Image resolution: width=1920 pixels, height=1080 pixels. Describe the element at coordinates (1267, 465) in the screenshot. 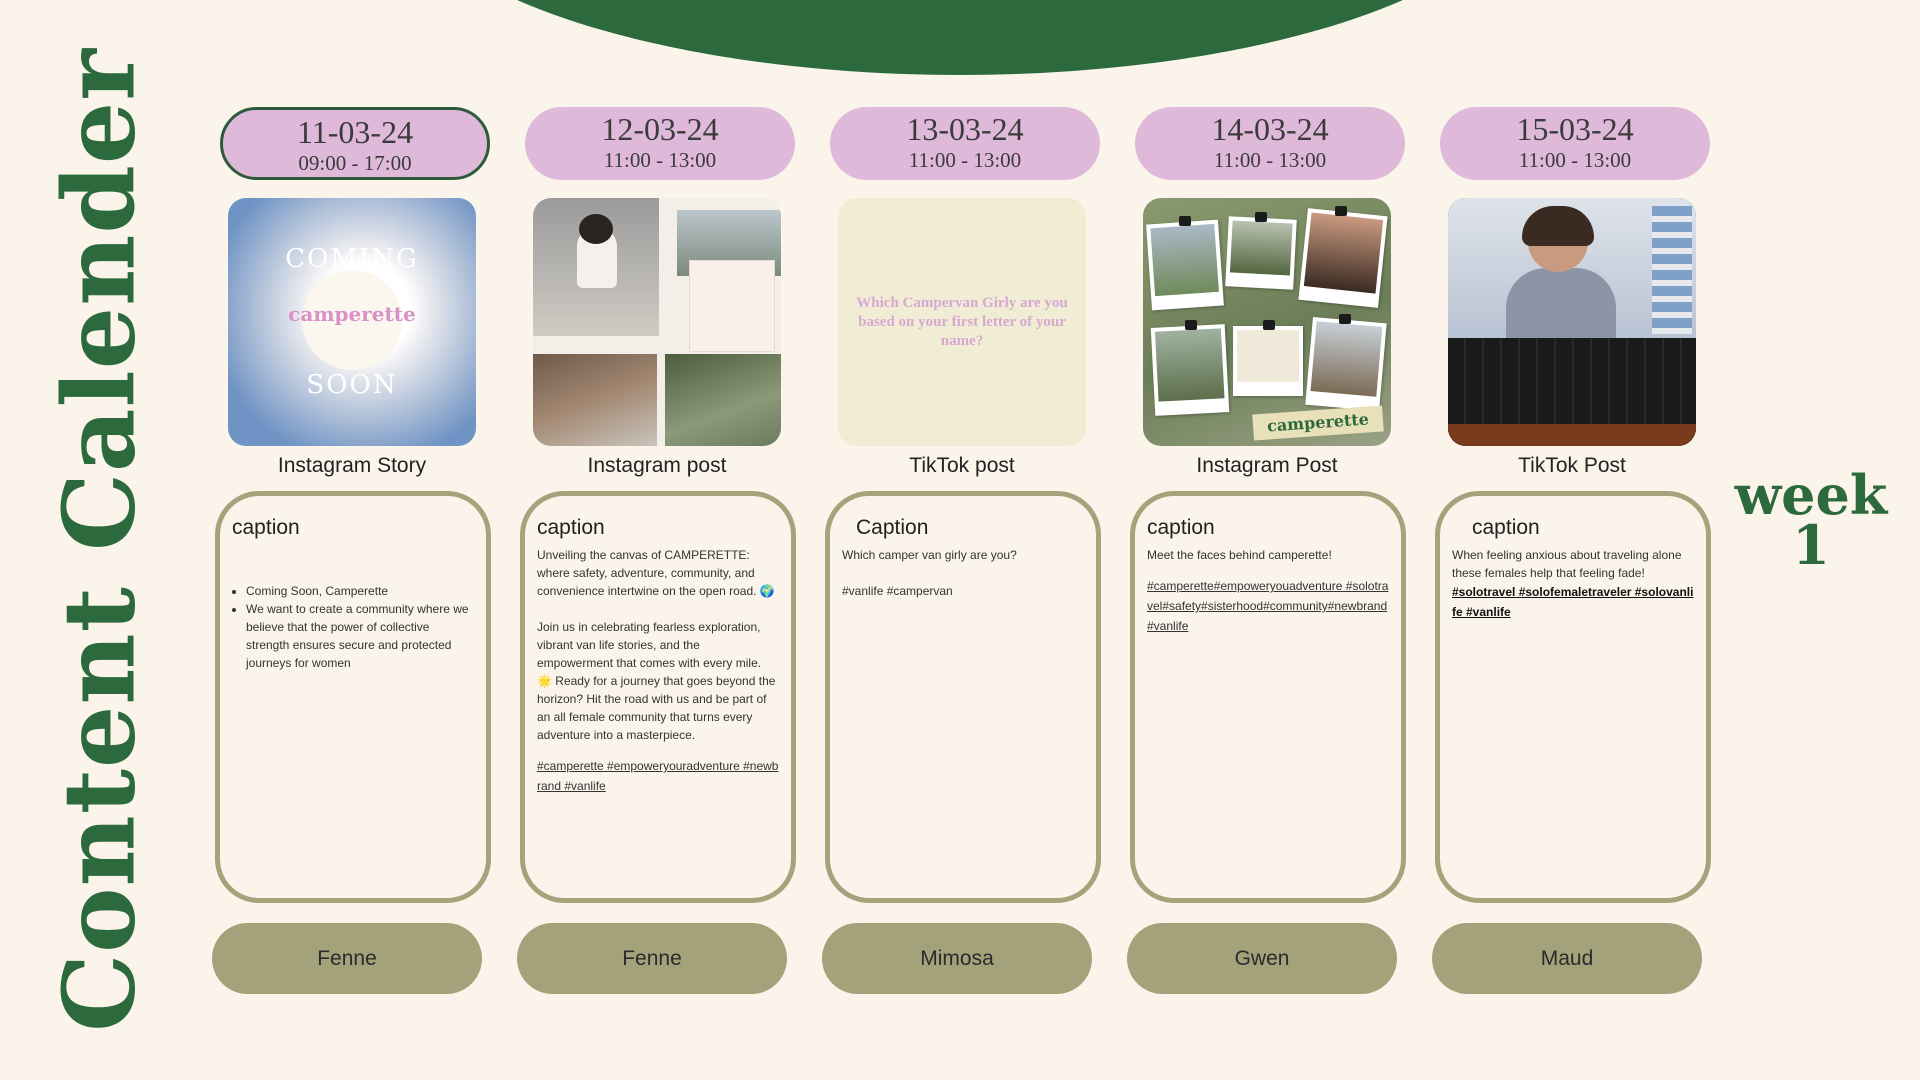

I see `post-type-label: Instagram Post` at that location.